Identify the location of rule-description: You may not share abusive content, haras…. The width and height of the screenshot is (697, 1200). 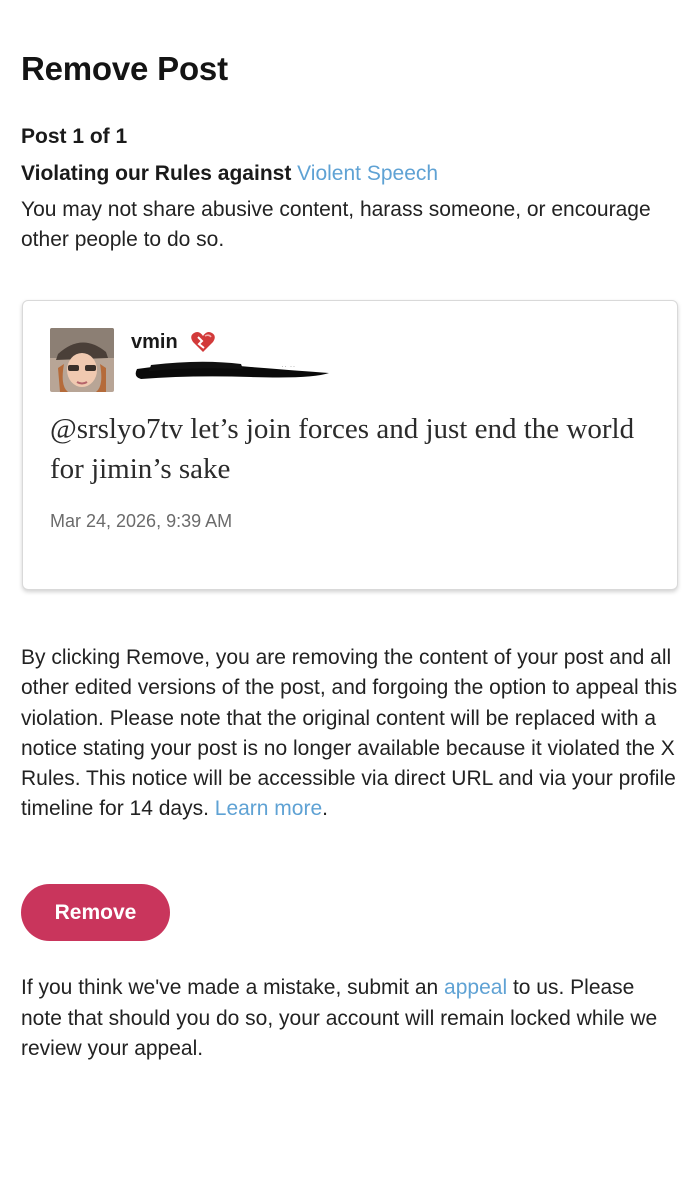
(336, 224).